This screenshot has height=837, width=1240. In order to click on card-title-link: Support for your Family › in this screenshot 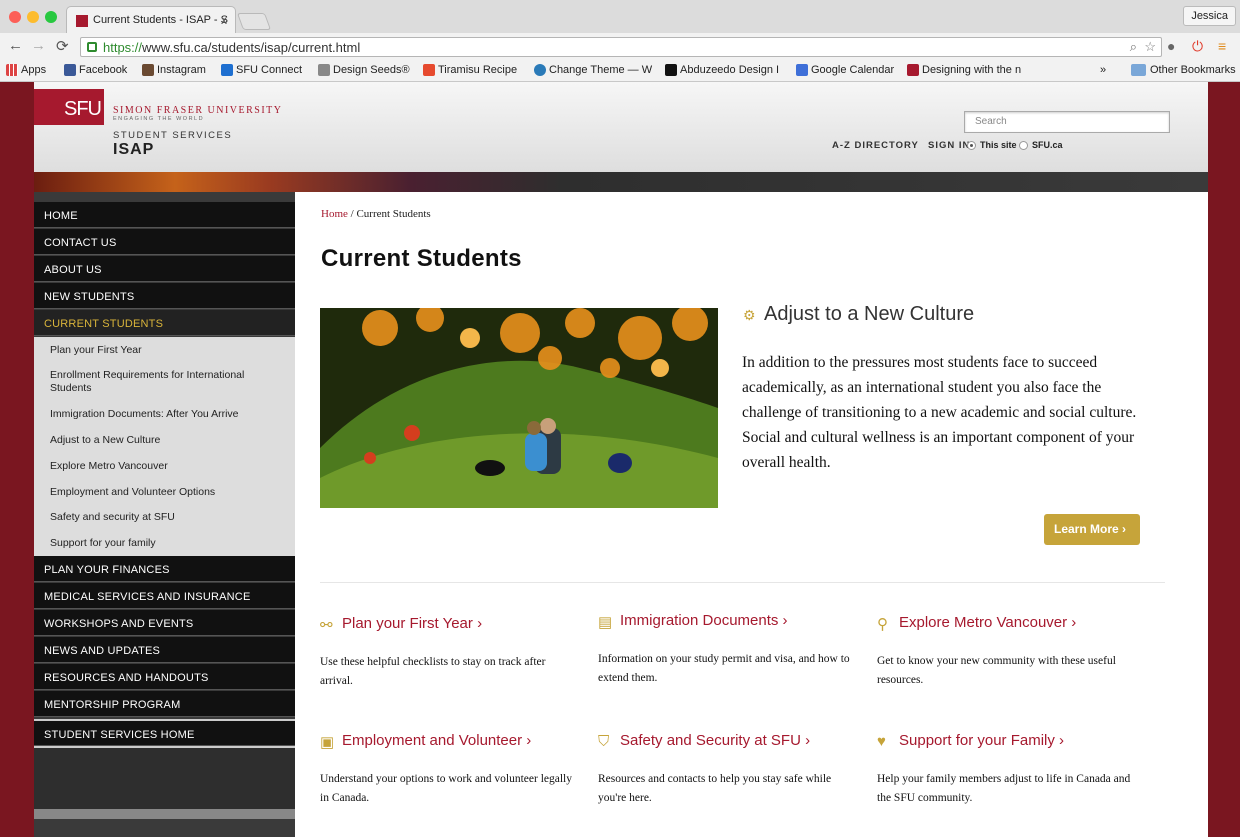, I will do `click(970, 740)`.